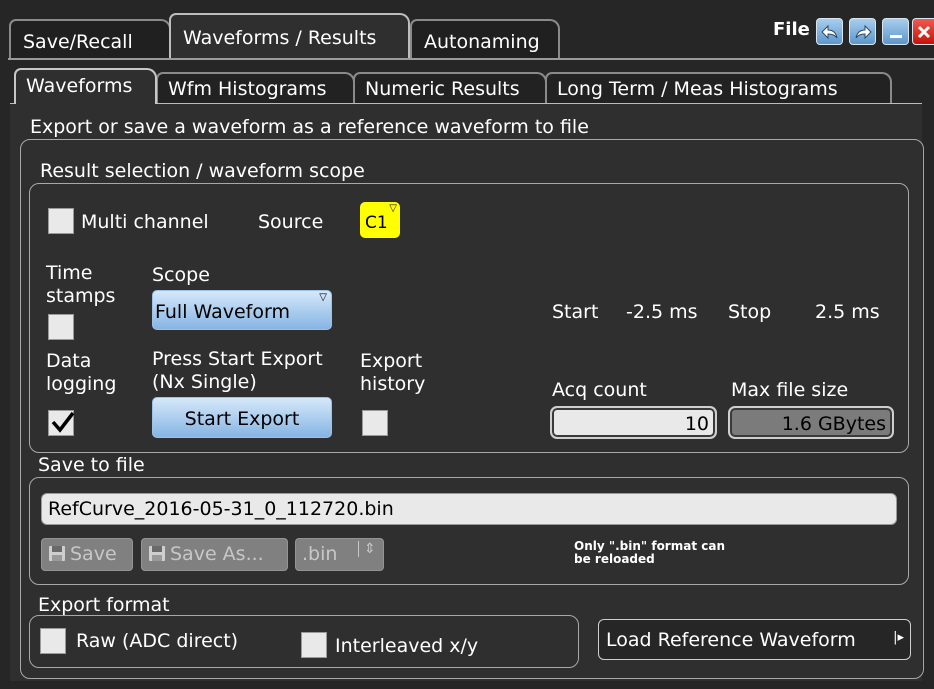 The height and width of the screenshot is (689, 934). Describe the element at coordinates (391, 361) in the screenshot. I see `export-history-label: Export` at that location.